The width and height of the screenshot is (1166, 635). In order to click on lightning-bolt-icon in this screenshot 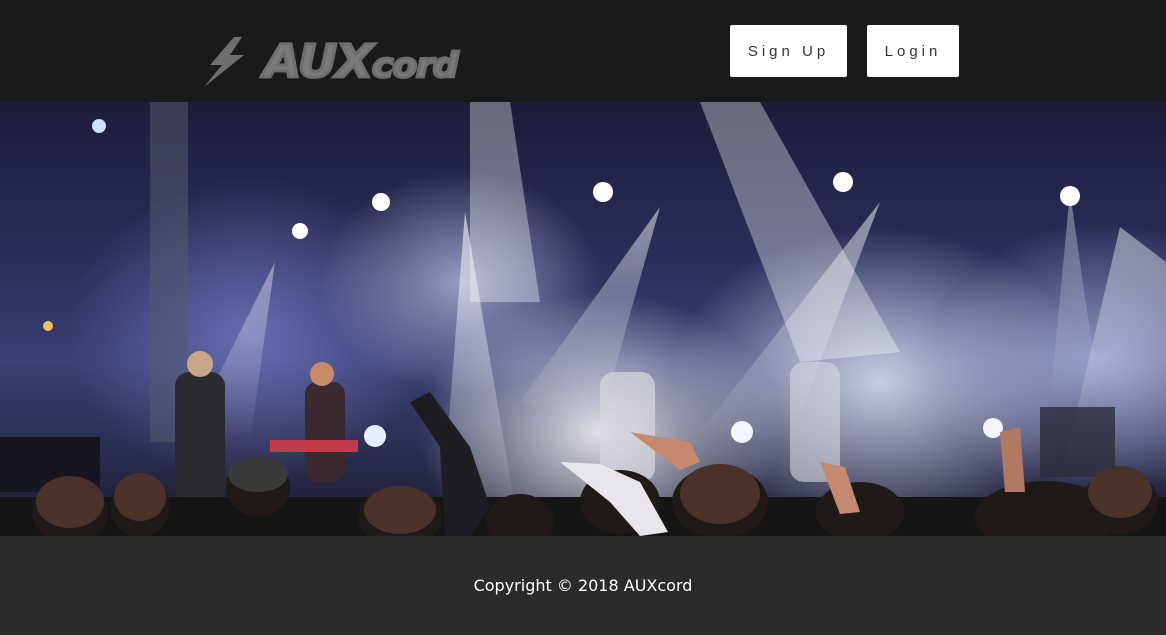, I will do `click(224, 62)`.